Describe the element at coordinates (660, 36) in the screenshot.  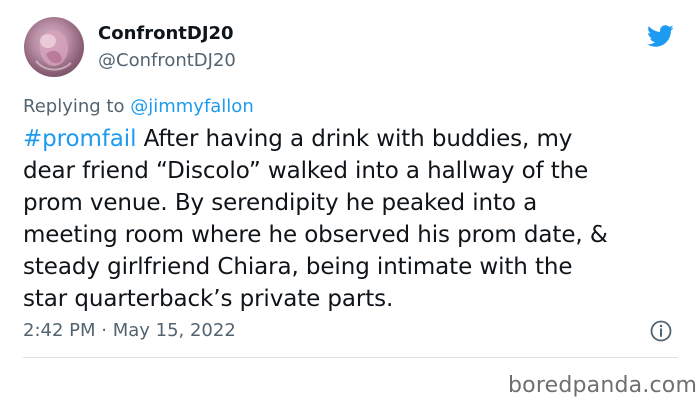
I see `twitter-bird-icon` at that location.